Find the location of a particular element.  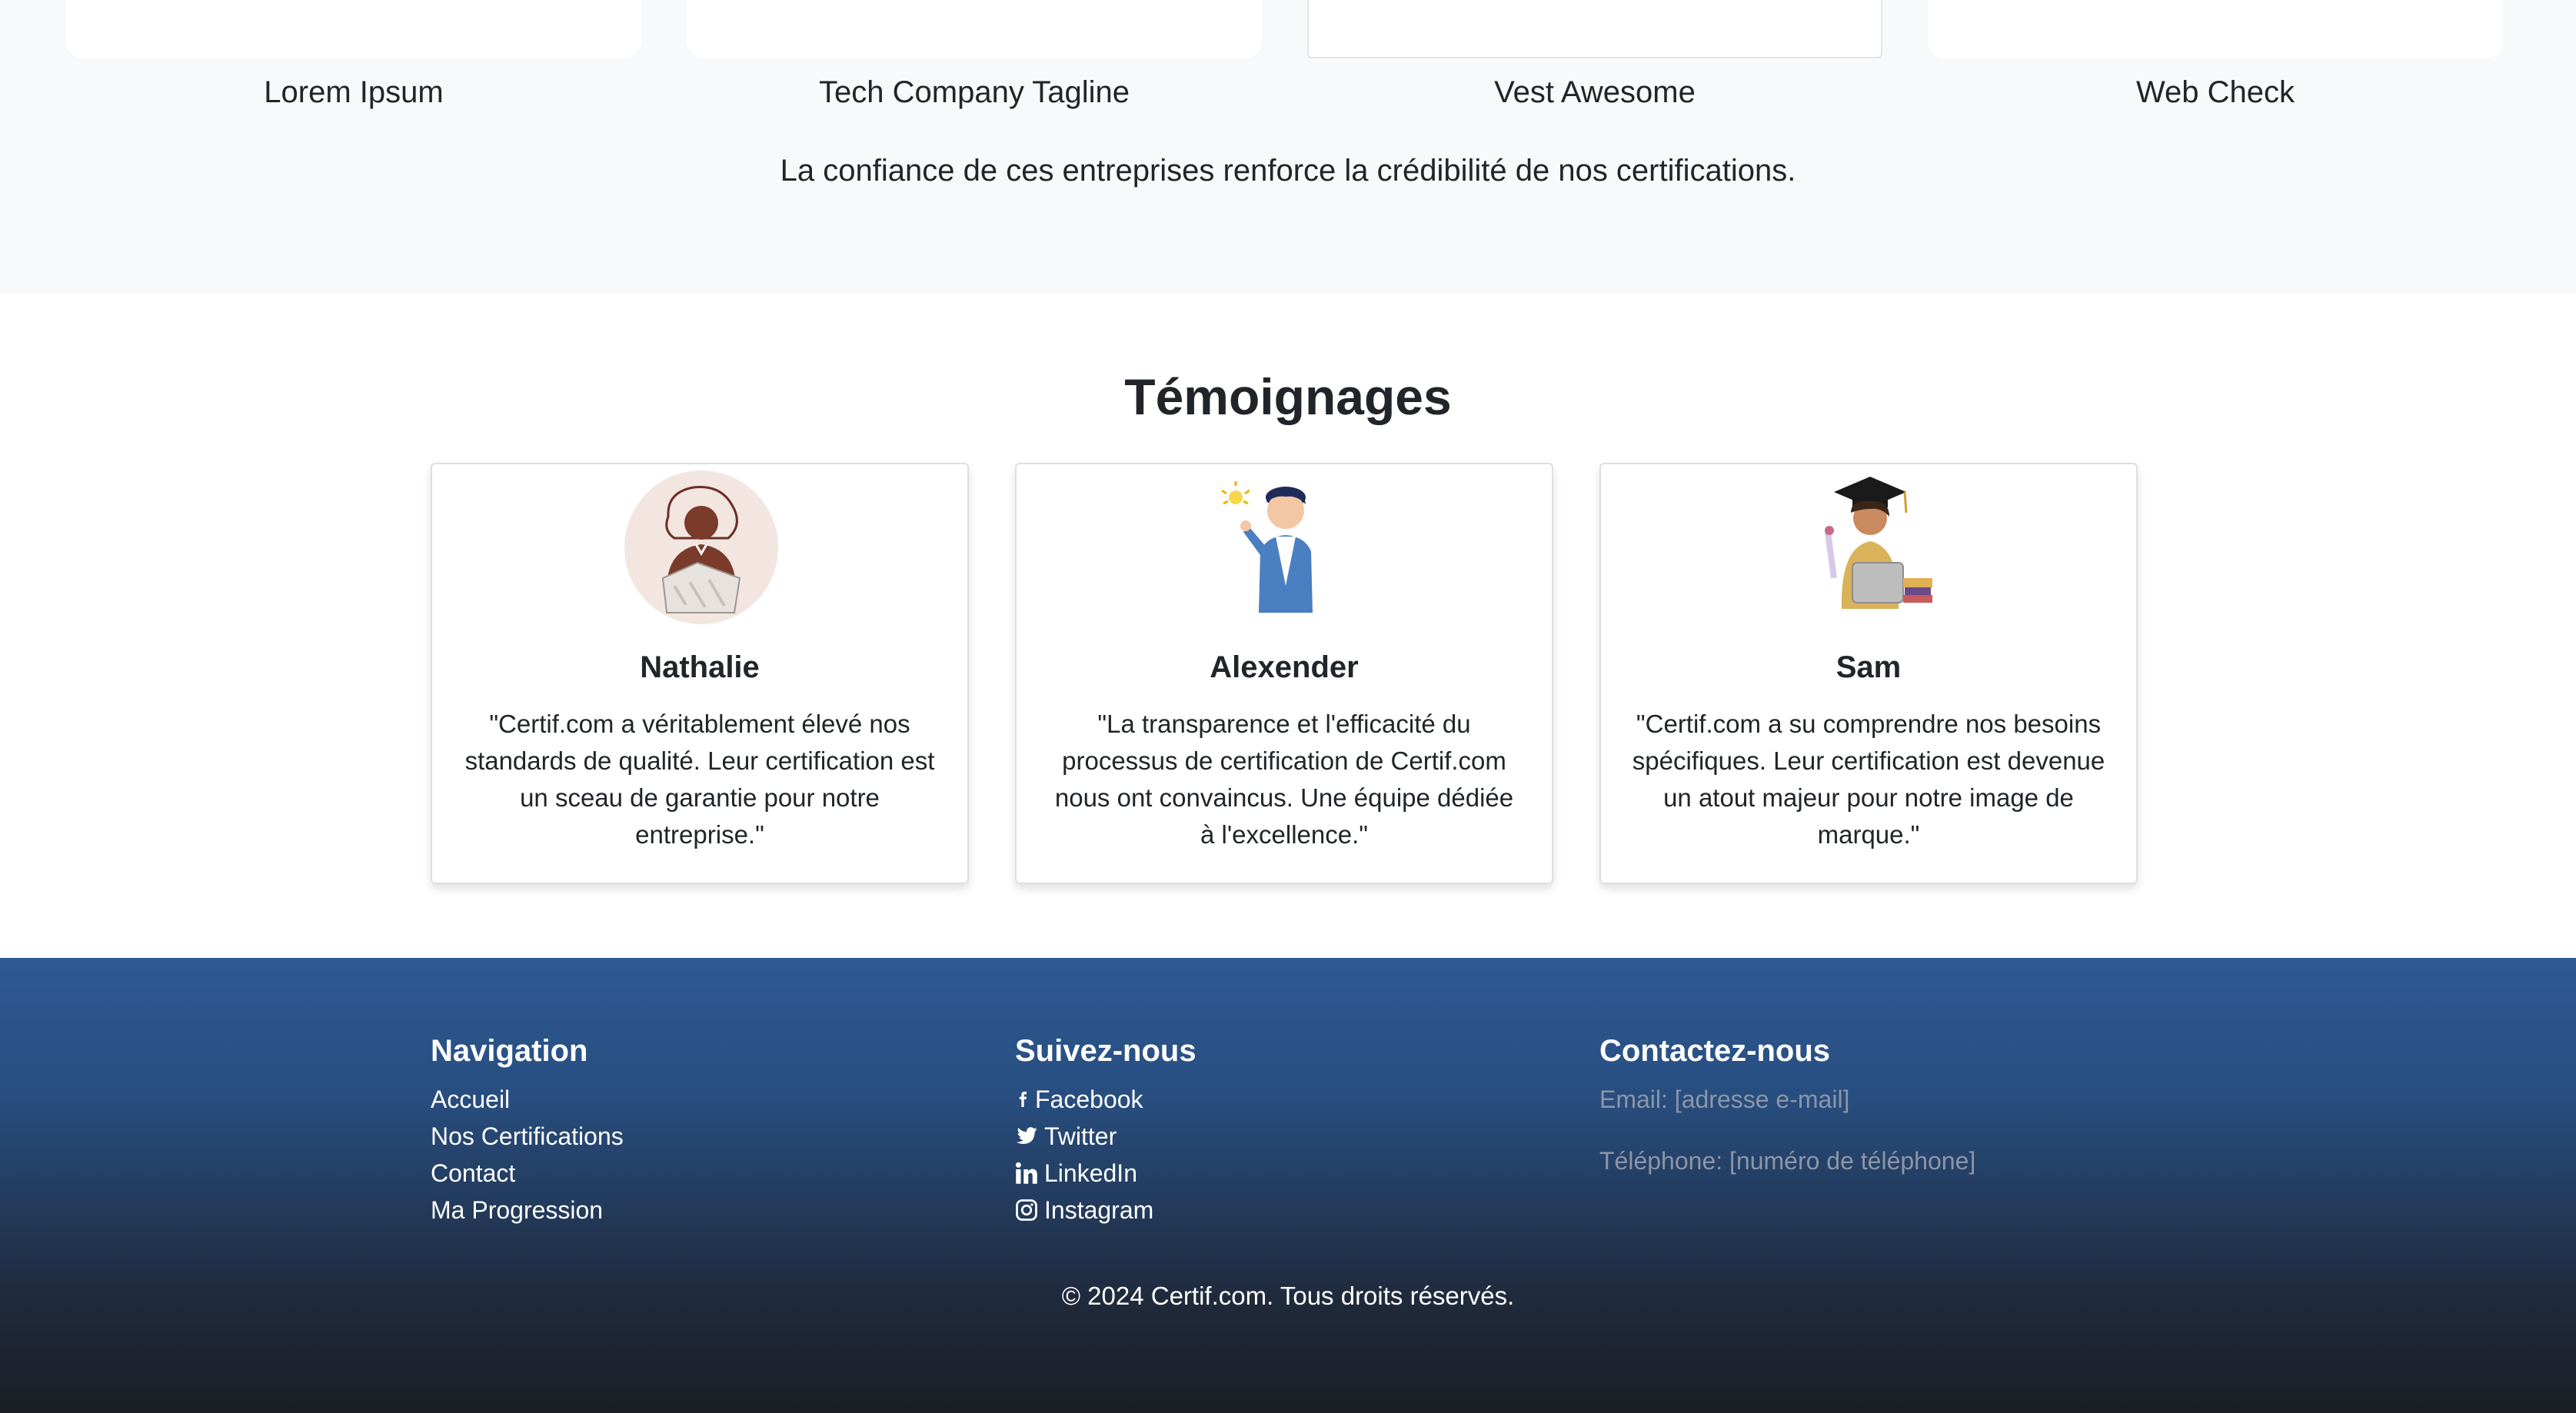

woman-avatar-icon is located at coordinates (701, 547).